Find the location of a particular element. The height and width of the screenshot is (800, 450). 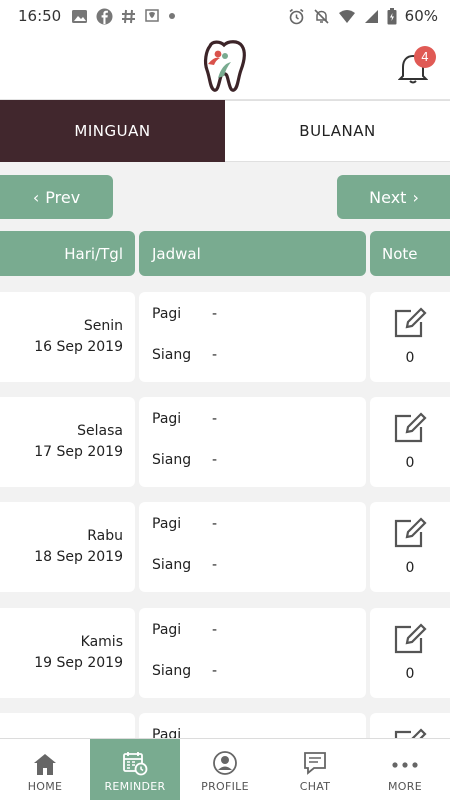

nav-profile: PROFILE is located at coordinates (225, 769).